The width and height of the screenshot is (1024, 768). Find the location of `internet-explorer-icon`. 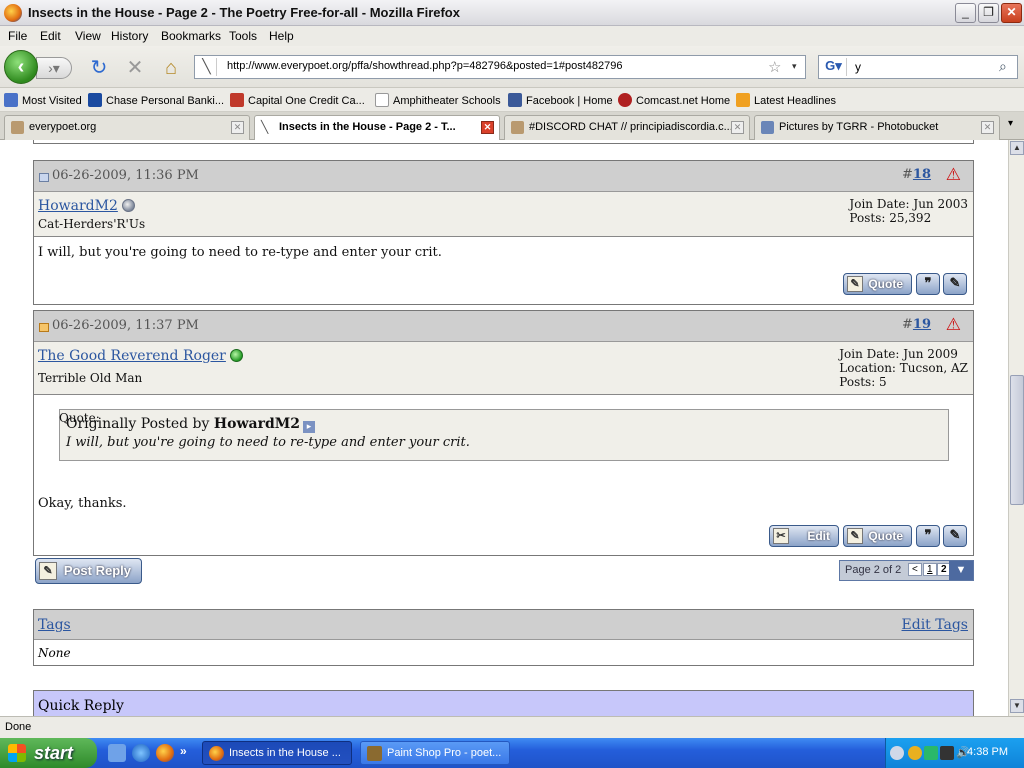

internet-explorer-icon is located at coordinates (141, 753).